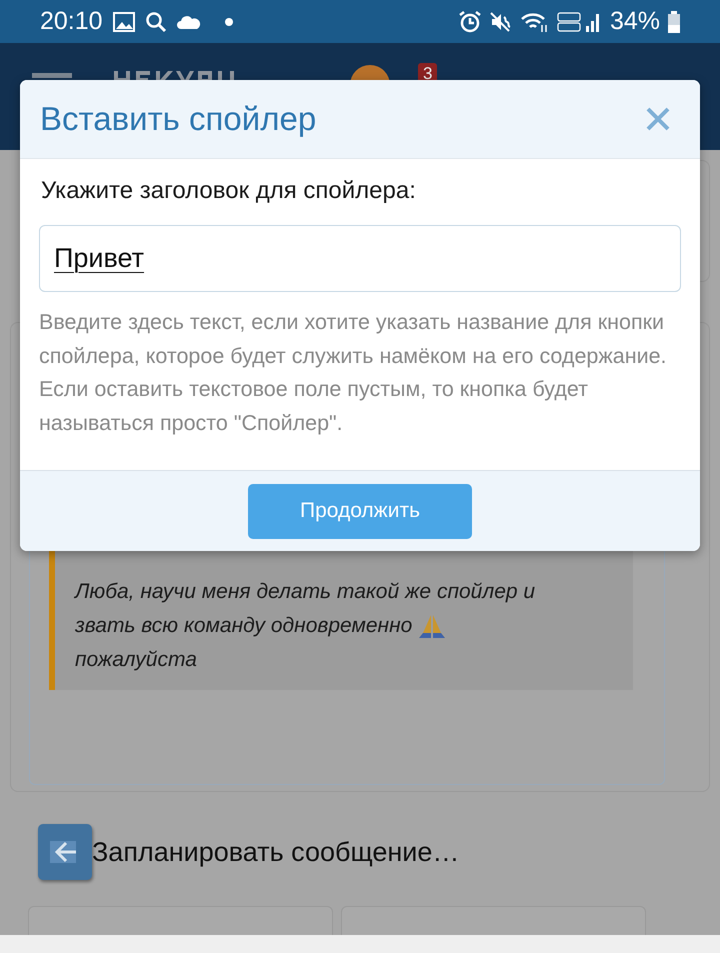  Describe the element at coordinates (229, 191) in the screenshot. I see `field-label: Укажите заголовок для спойлера:` at that location.